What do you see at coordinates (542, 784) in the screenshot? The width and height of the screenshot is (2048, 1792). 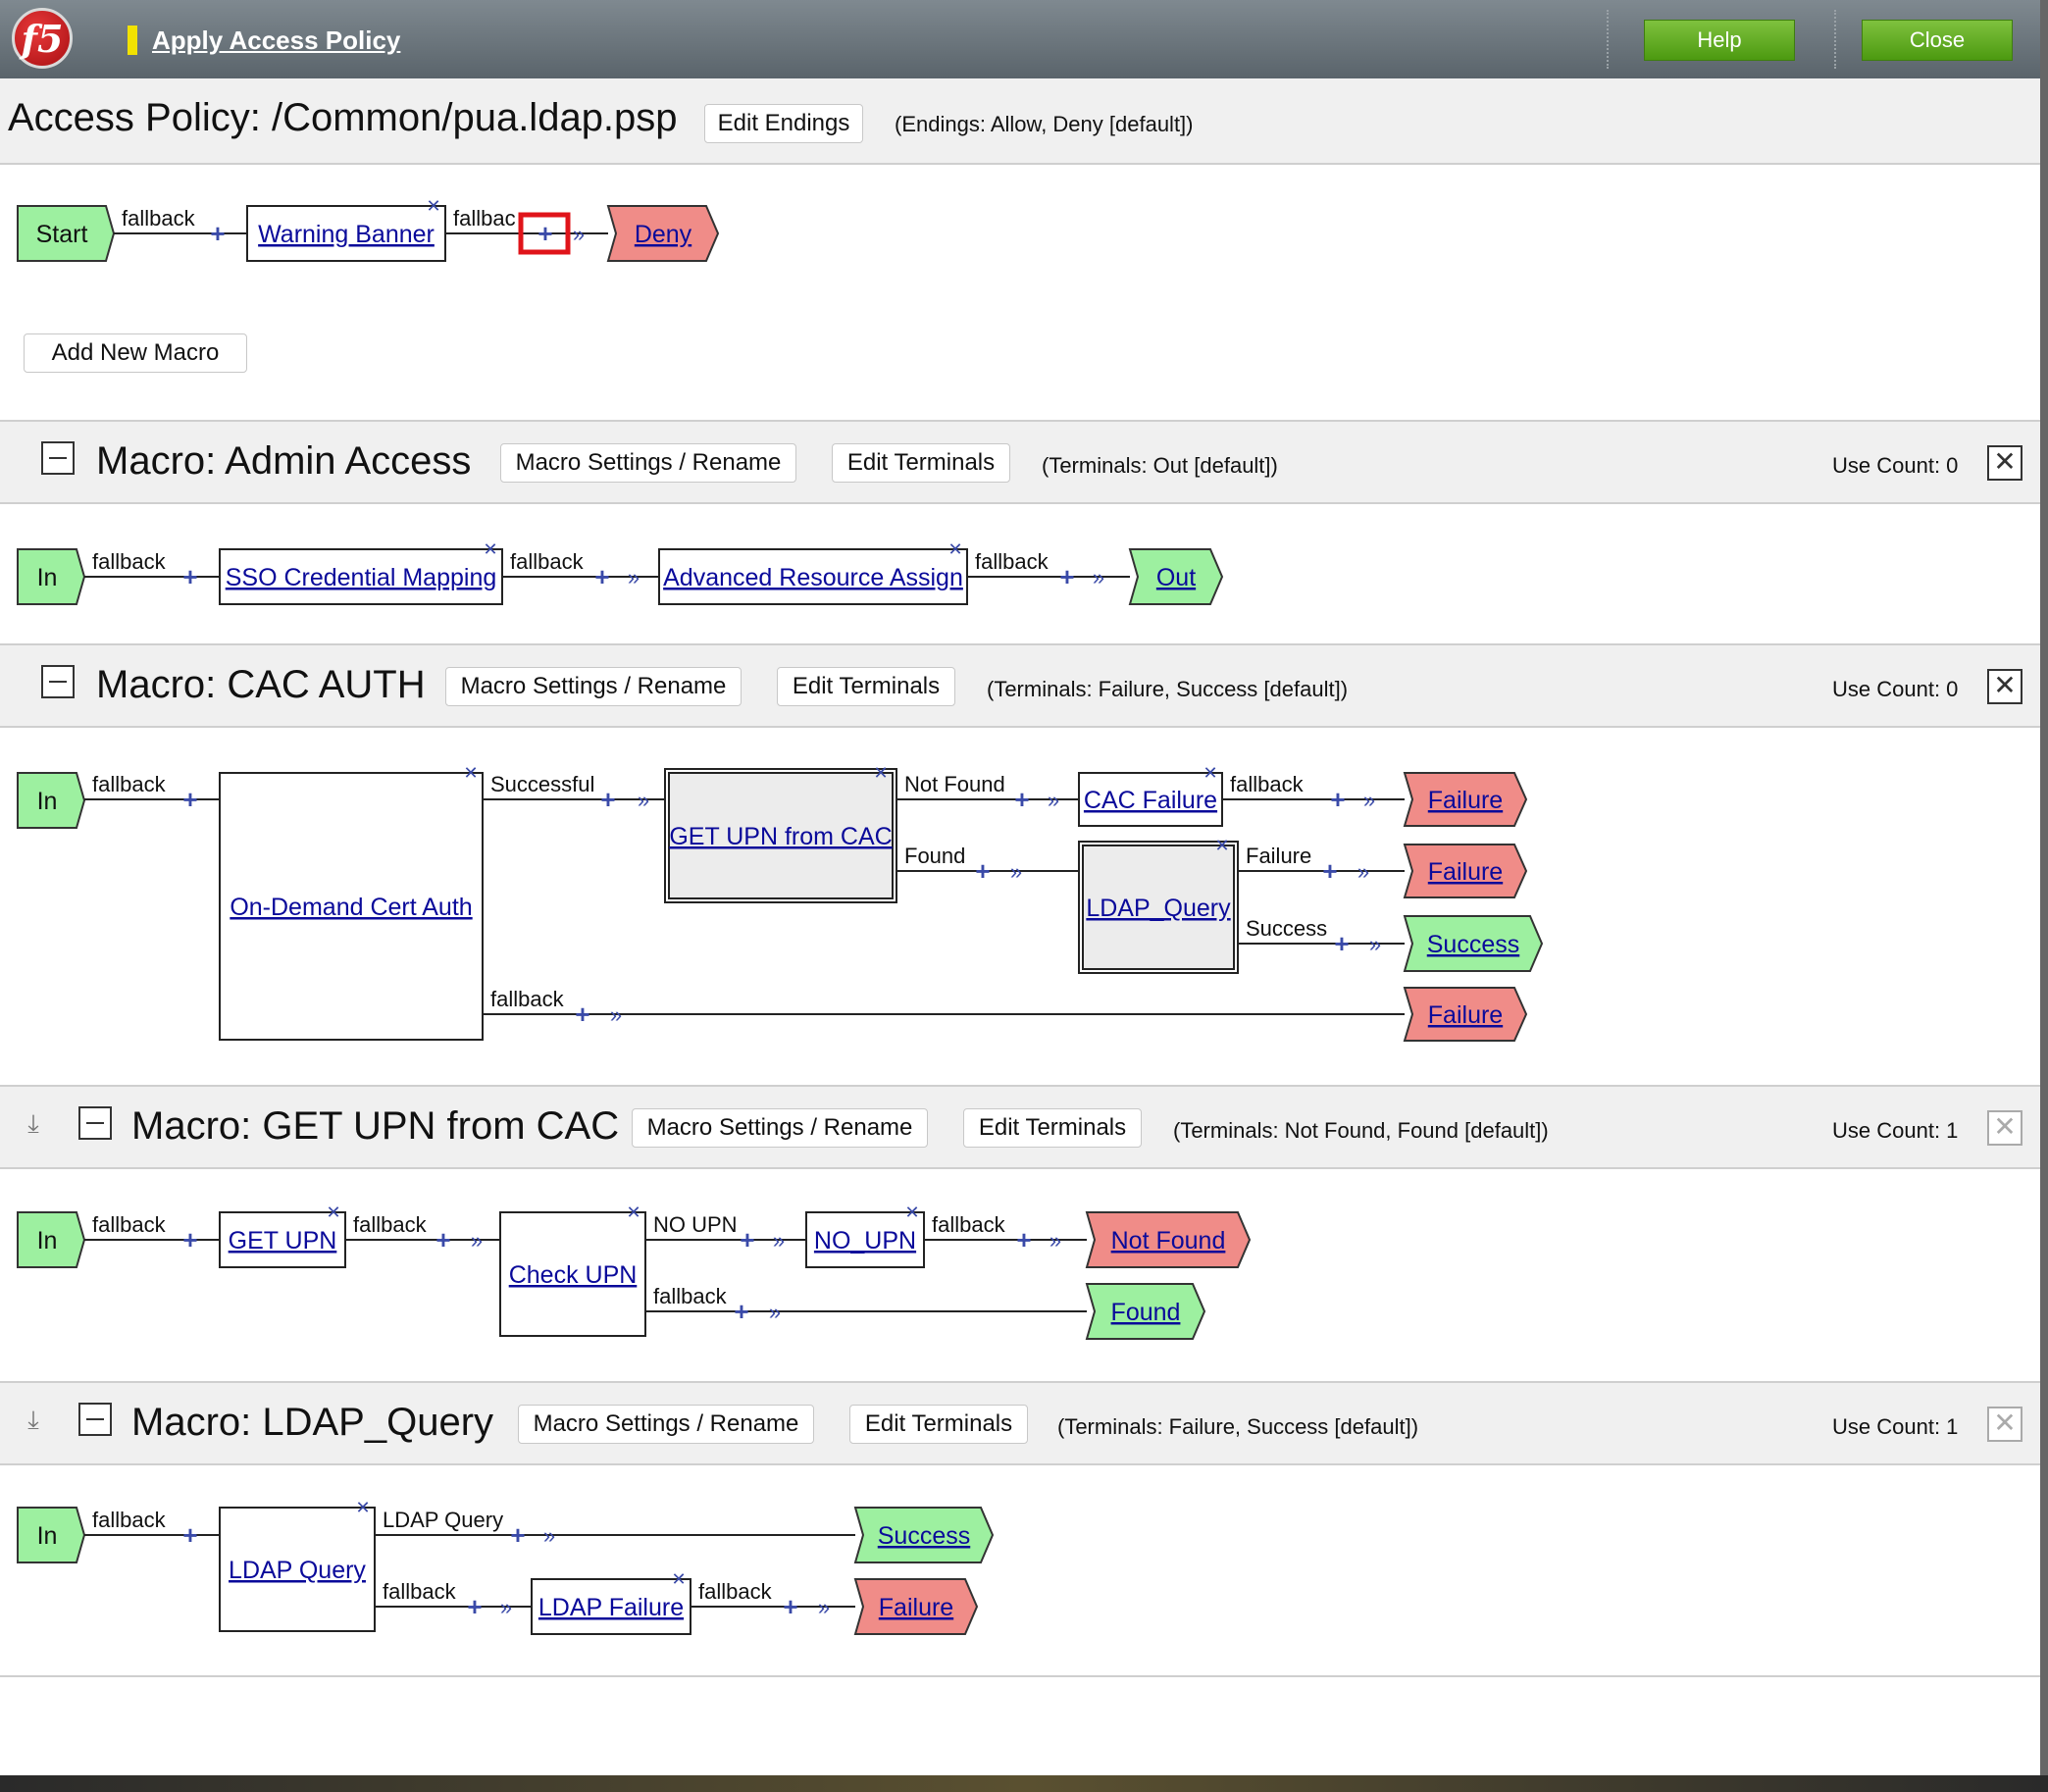 I see `branch-label: Successful` at bounding box center [542, 784].